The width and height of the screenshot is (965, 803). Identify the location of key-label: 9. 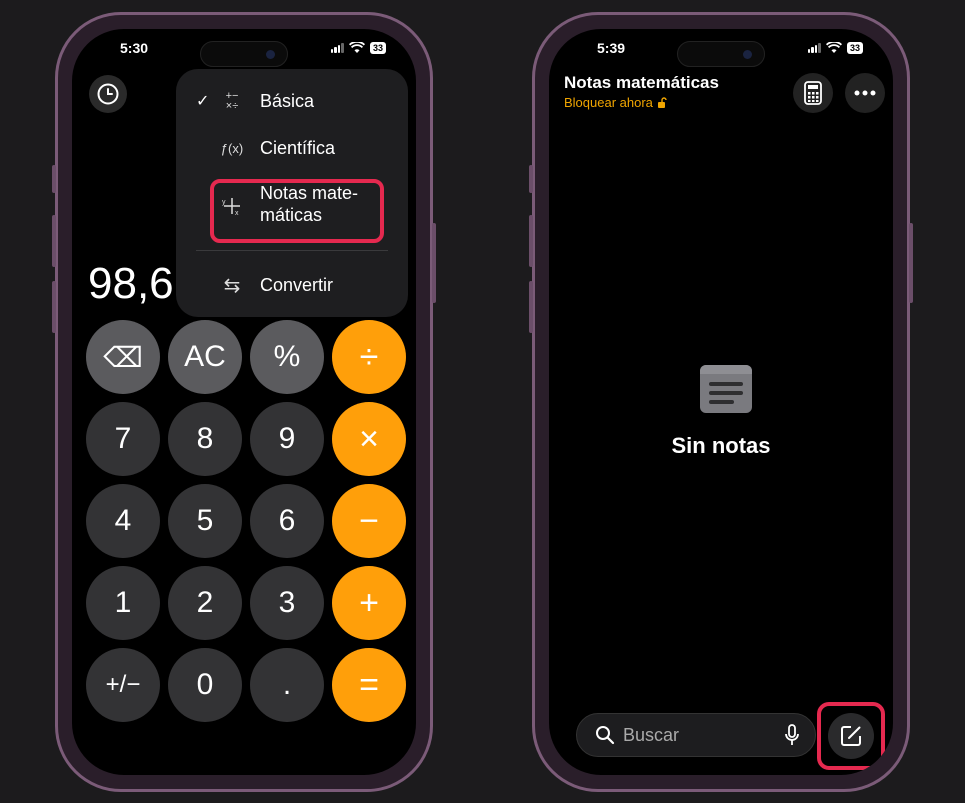
(287, 438).